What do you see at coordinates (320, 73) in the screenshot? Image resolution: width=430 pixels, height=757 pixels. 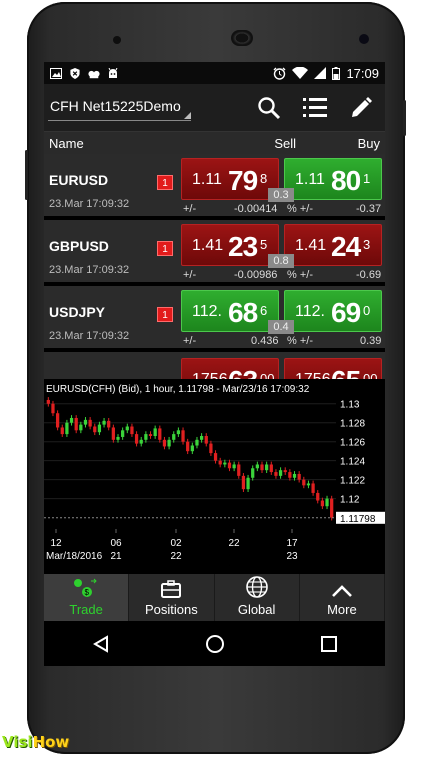 I see `signal-icon` at bounding box center [320, 73].